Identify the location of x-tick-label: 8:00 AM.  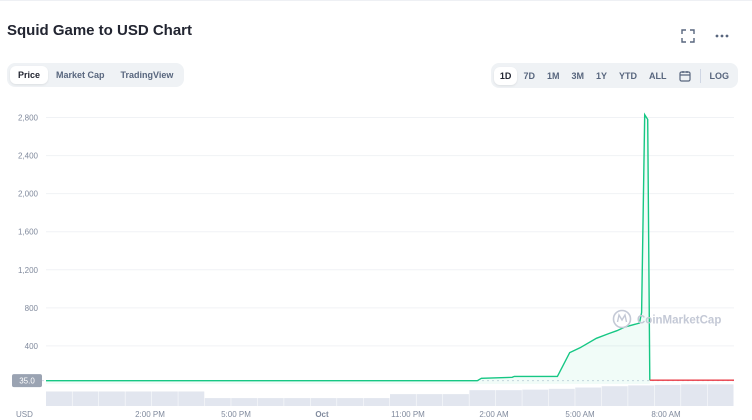
(666, 414).